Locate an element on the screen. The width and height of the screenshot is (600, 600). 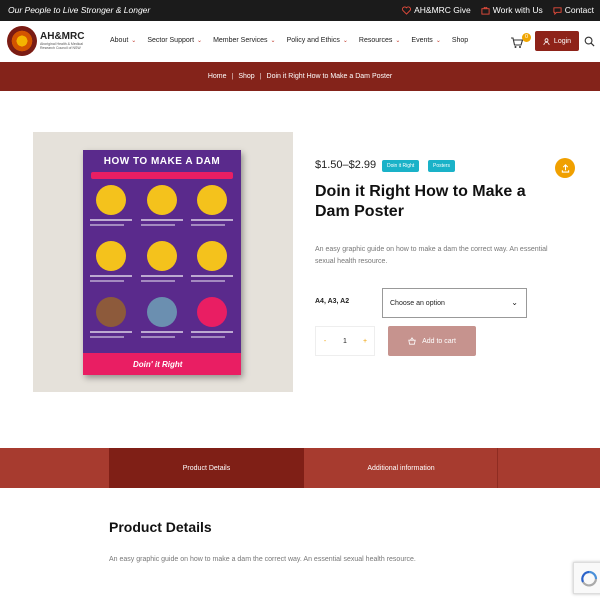
recaptcha-badge is located at coordinates (586, 578).